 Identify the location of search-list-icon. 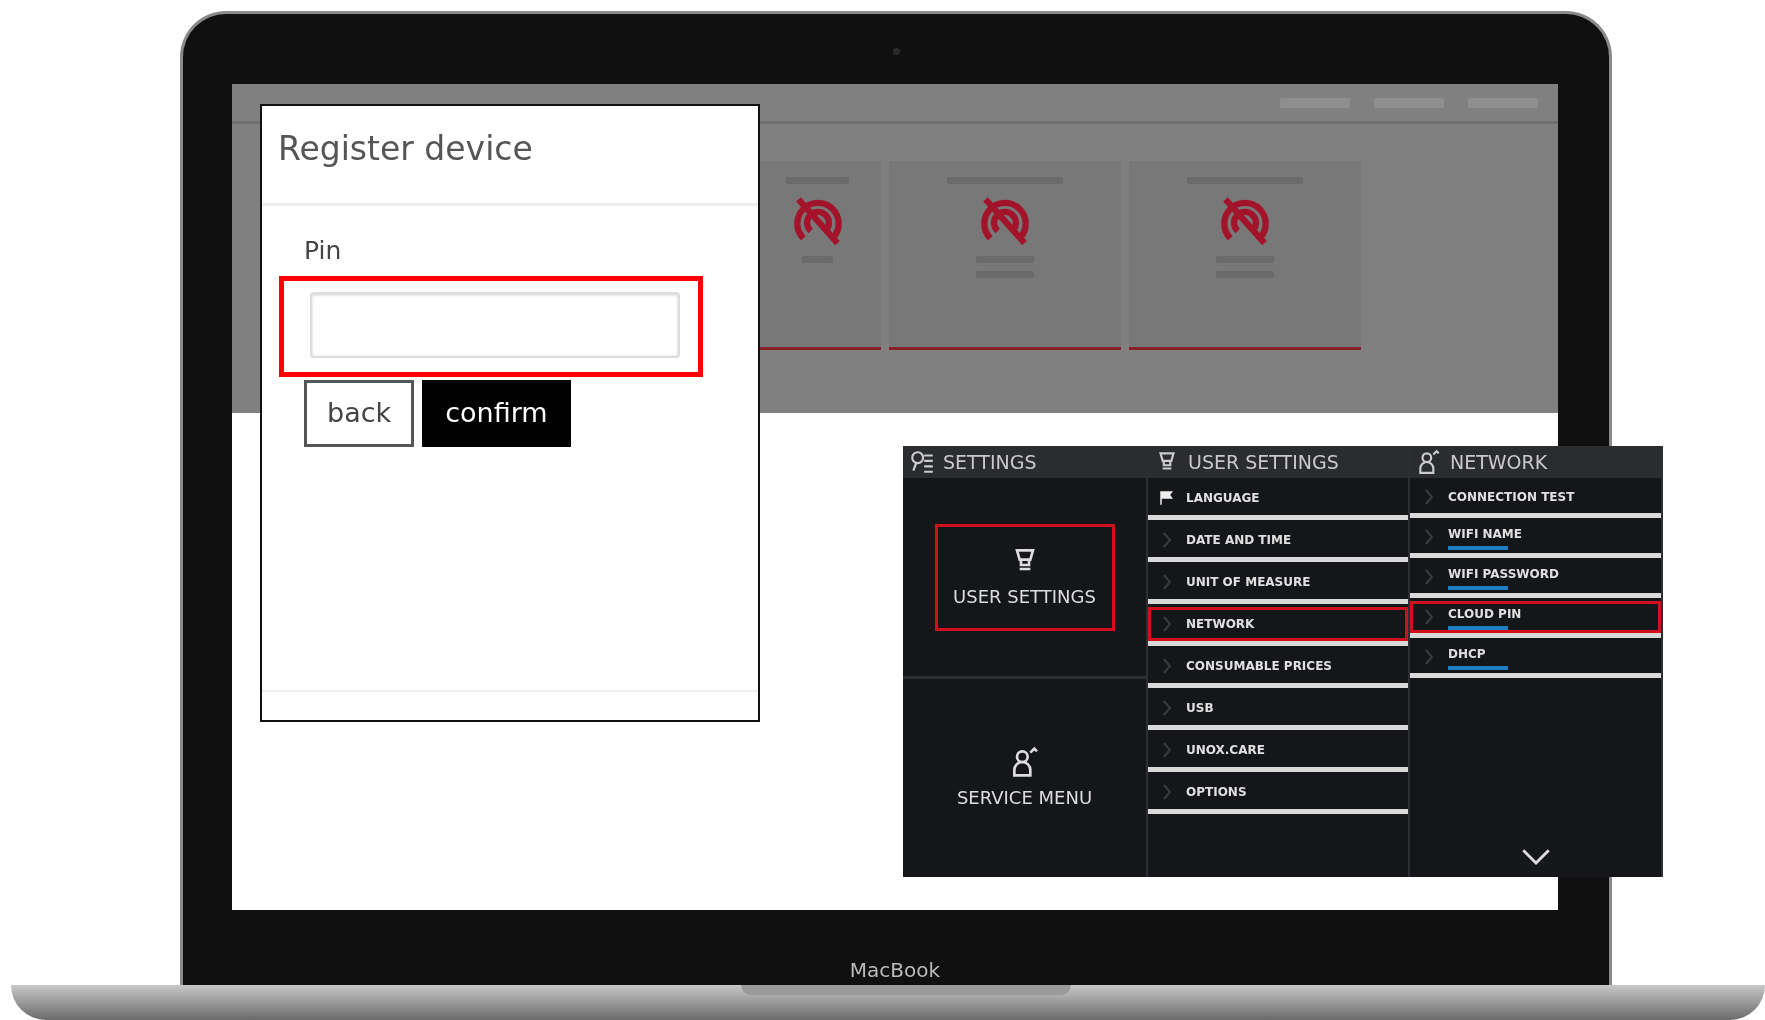
(922, 462).